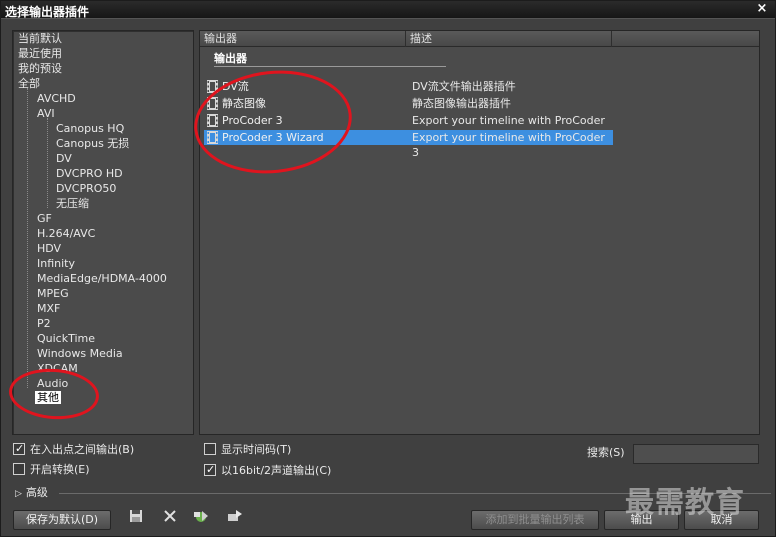 The height and width of the screenshot is (537, 776). Describe the element at coordinates (235, 516) in the screenshot. I see `export-icon` at that location.